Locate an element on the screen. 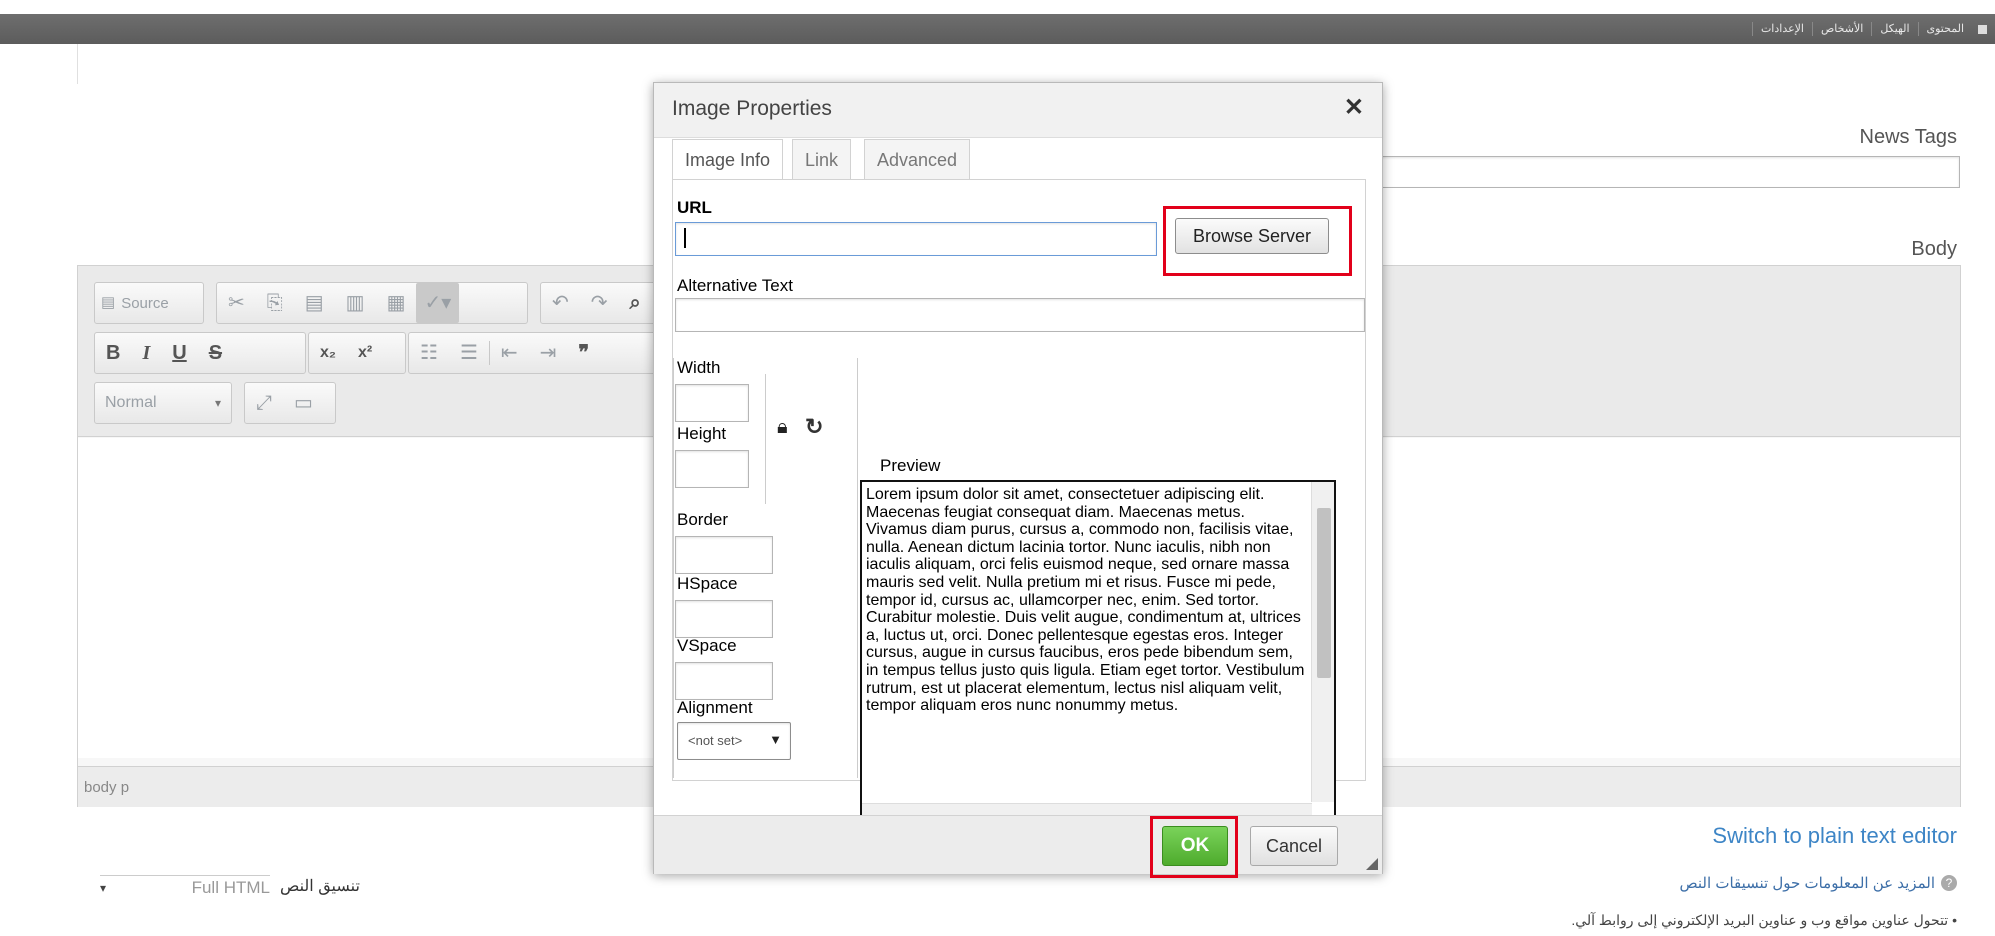 Image resolution: width=1995 pixels, height=936 pixels. dialog-titlebar: Image Properties ✕ is located at coordinates (1018, 110).